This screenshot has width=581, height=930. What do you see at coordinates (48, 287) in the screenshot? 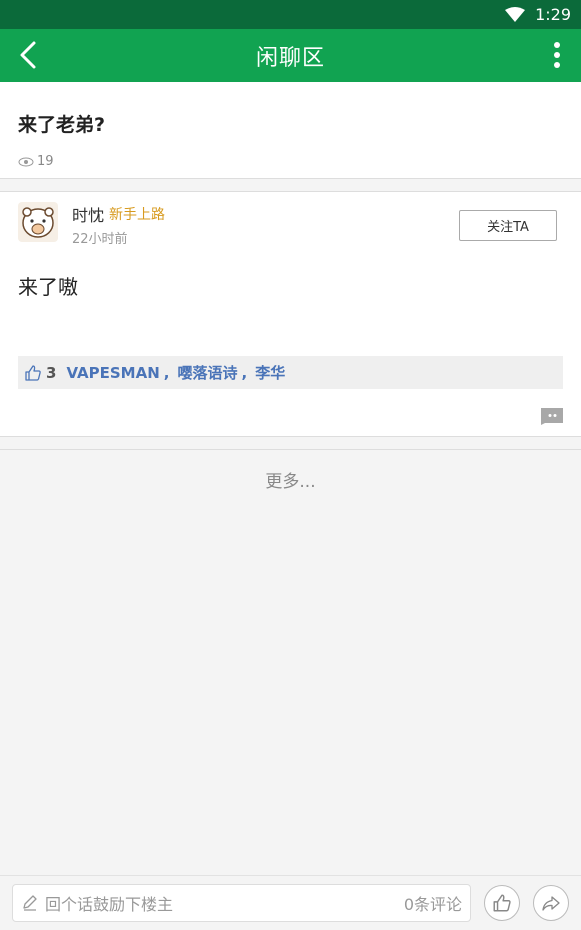
I see `reply-content: 来了嗷` at bounding box center [48, 287].